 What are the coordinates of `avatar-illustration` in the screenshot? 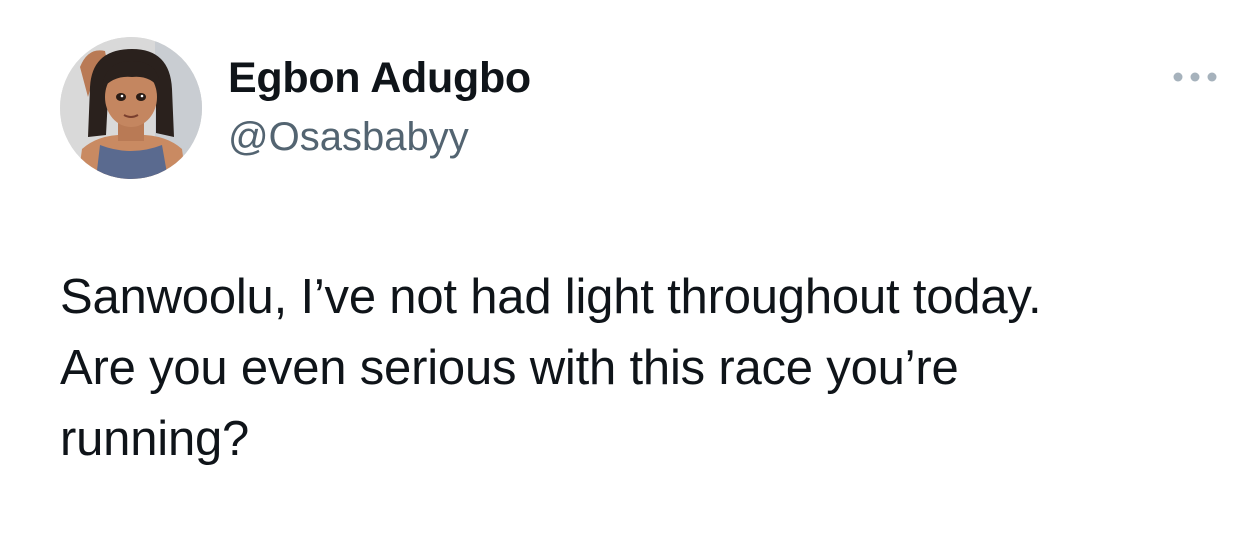 It's located at (131, 108).